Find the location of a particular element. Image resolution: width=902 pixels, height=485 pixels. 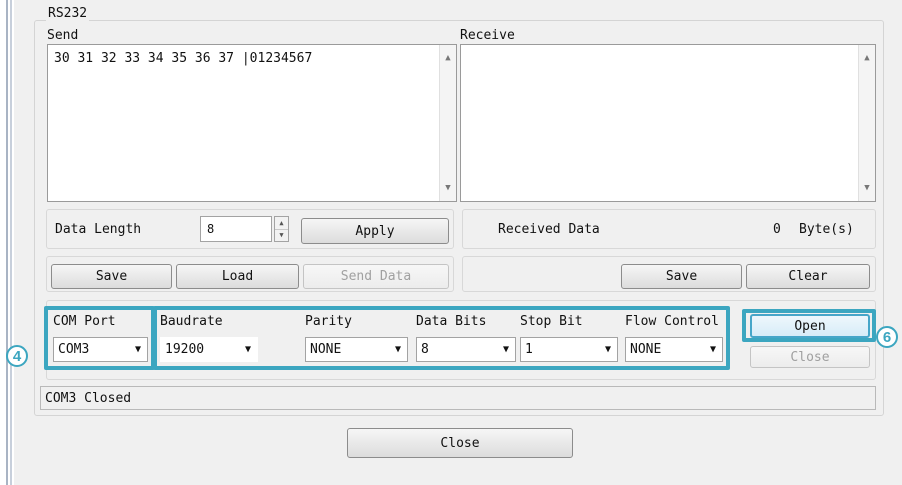

send-scrollbar: ▲ ▼ is located at coordinates (447, 123).